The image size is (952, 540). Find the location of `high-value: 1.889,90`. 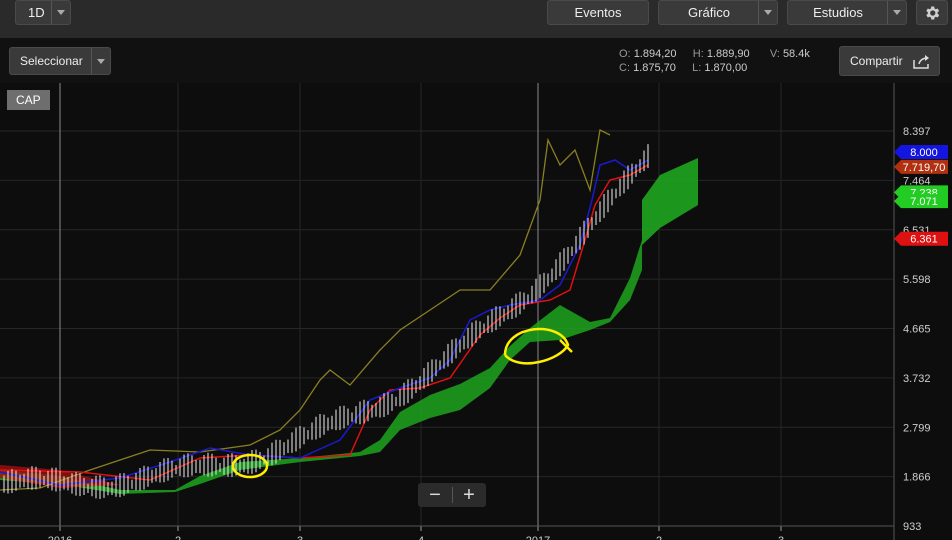

high-value: 1.889,90 is located at coordinates (728, 54).